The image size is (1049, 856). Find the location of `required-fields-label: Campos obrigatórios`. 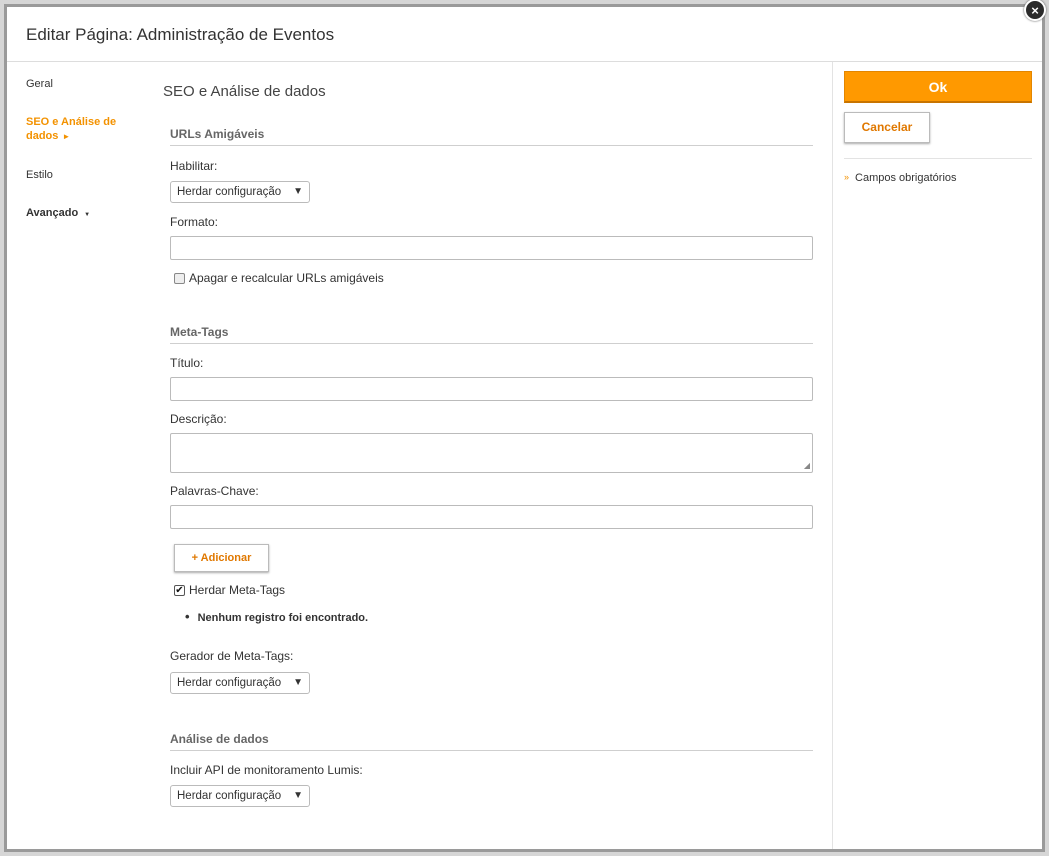

required-fields-label: Campos obrigatórios is located at coordinates (906, 178).